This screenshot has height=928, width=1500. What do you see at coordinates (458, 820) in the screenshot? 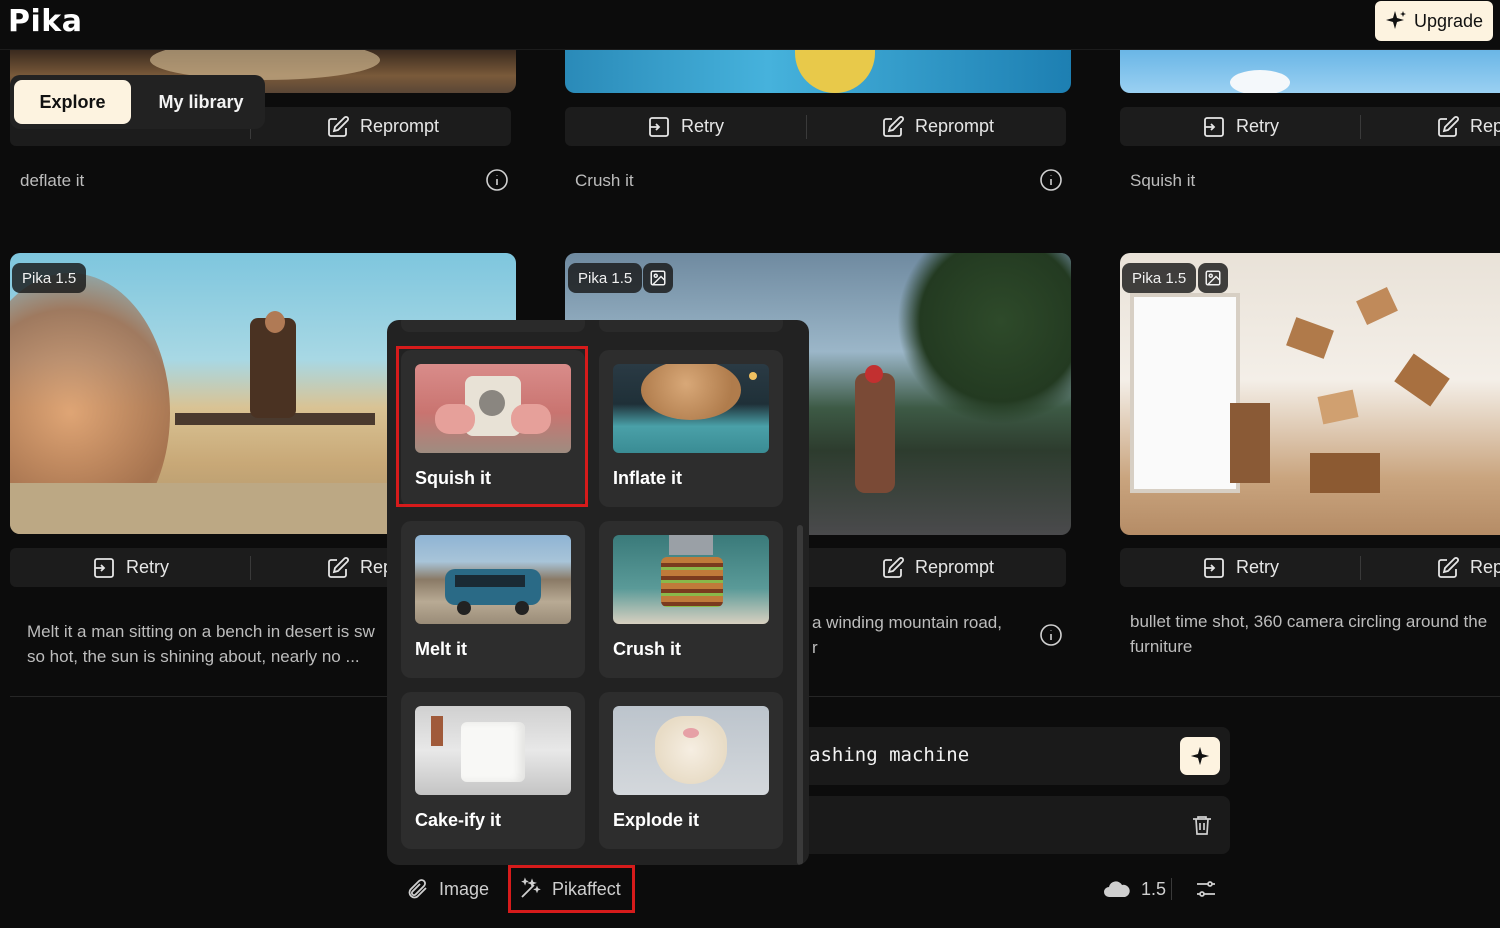
I see `effect-label: Cake-ify it` at bounding box center [458, 820].